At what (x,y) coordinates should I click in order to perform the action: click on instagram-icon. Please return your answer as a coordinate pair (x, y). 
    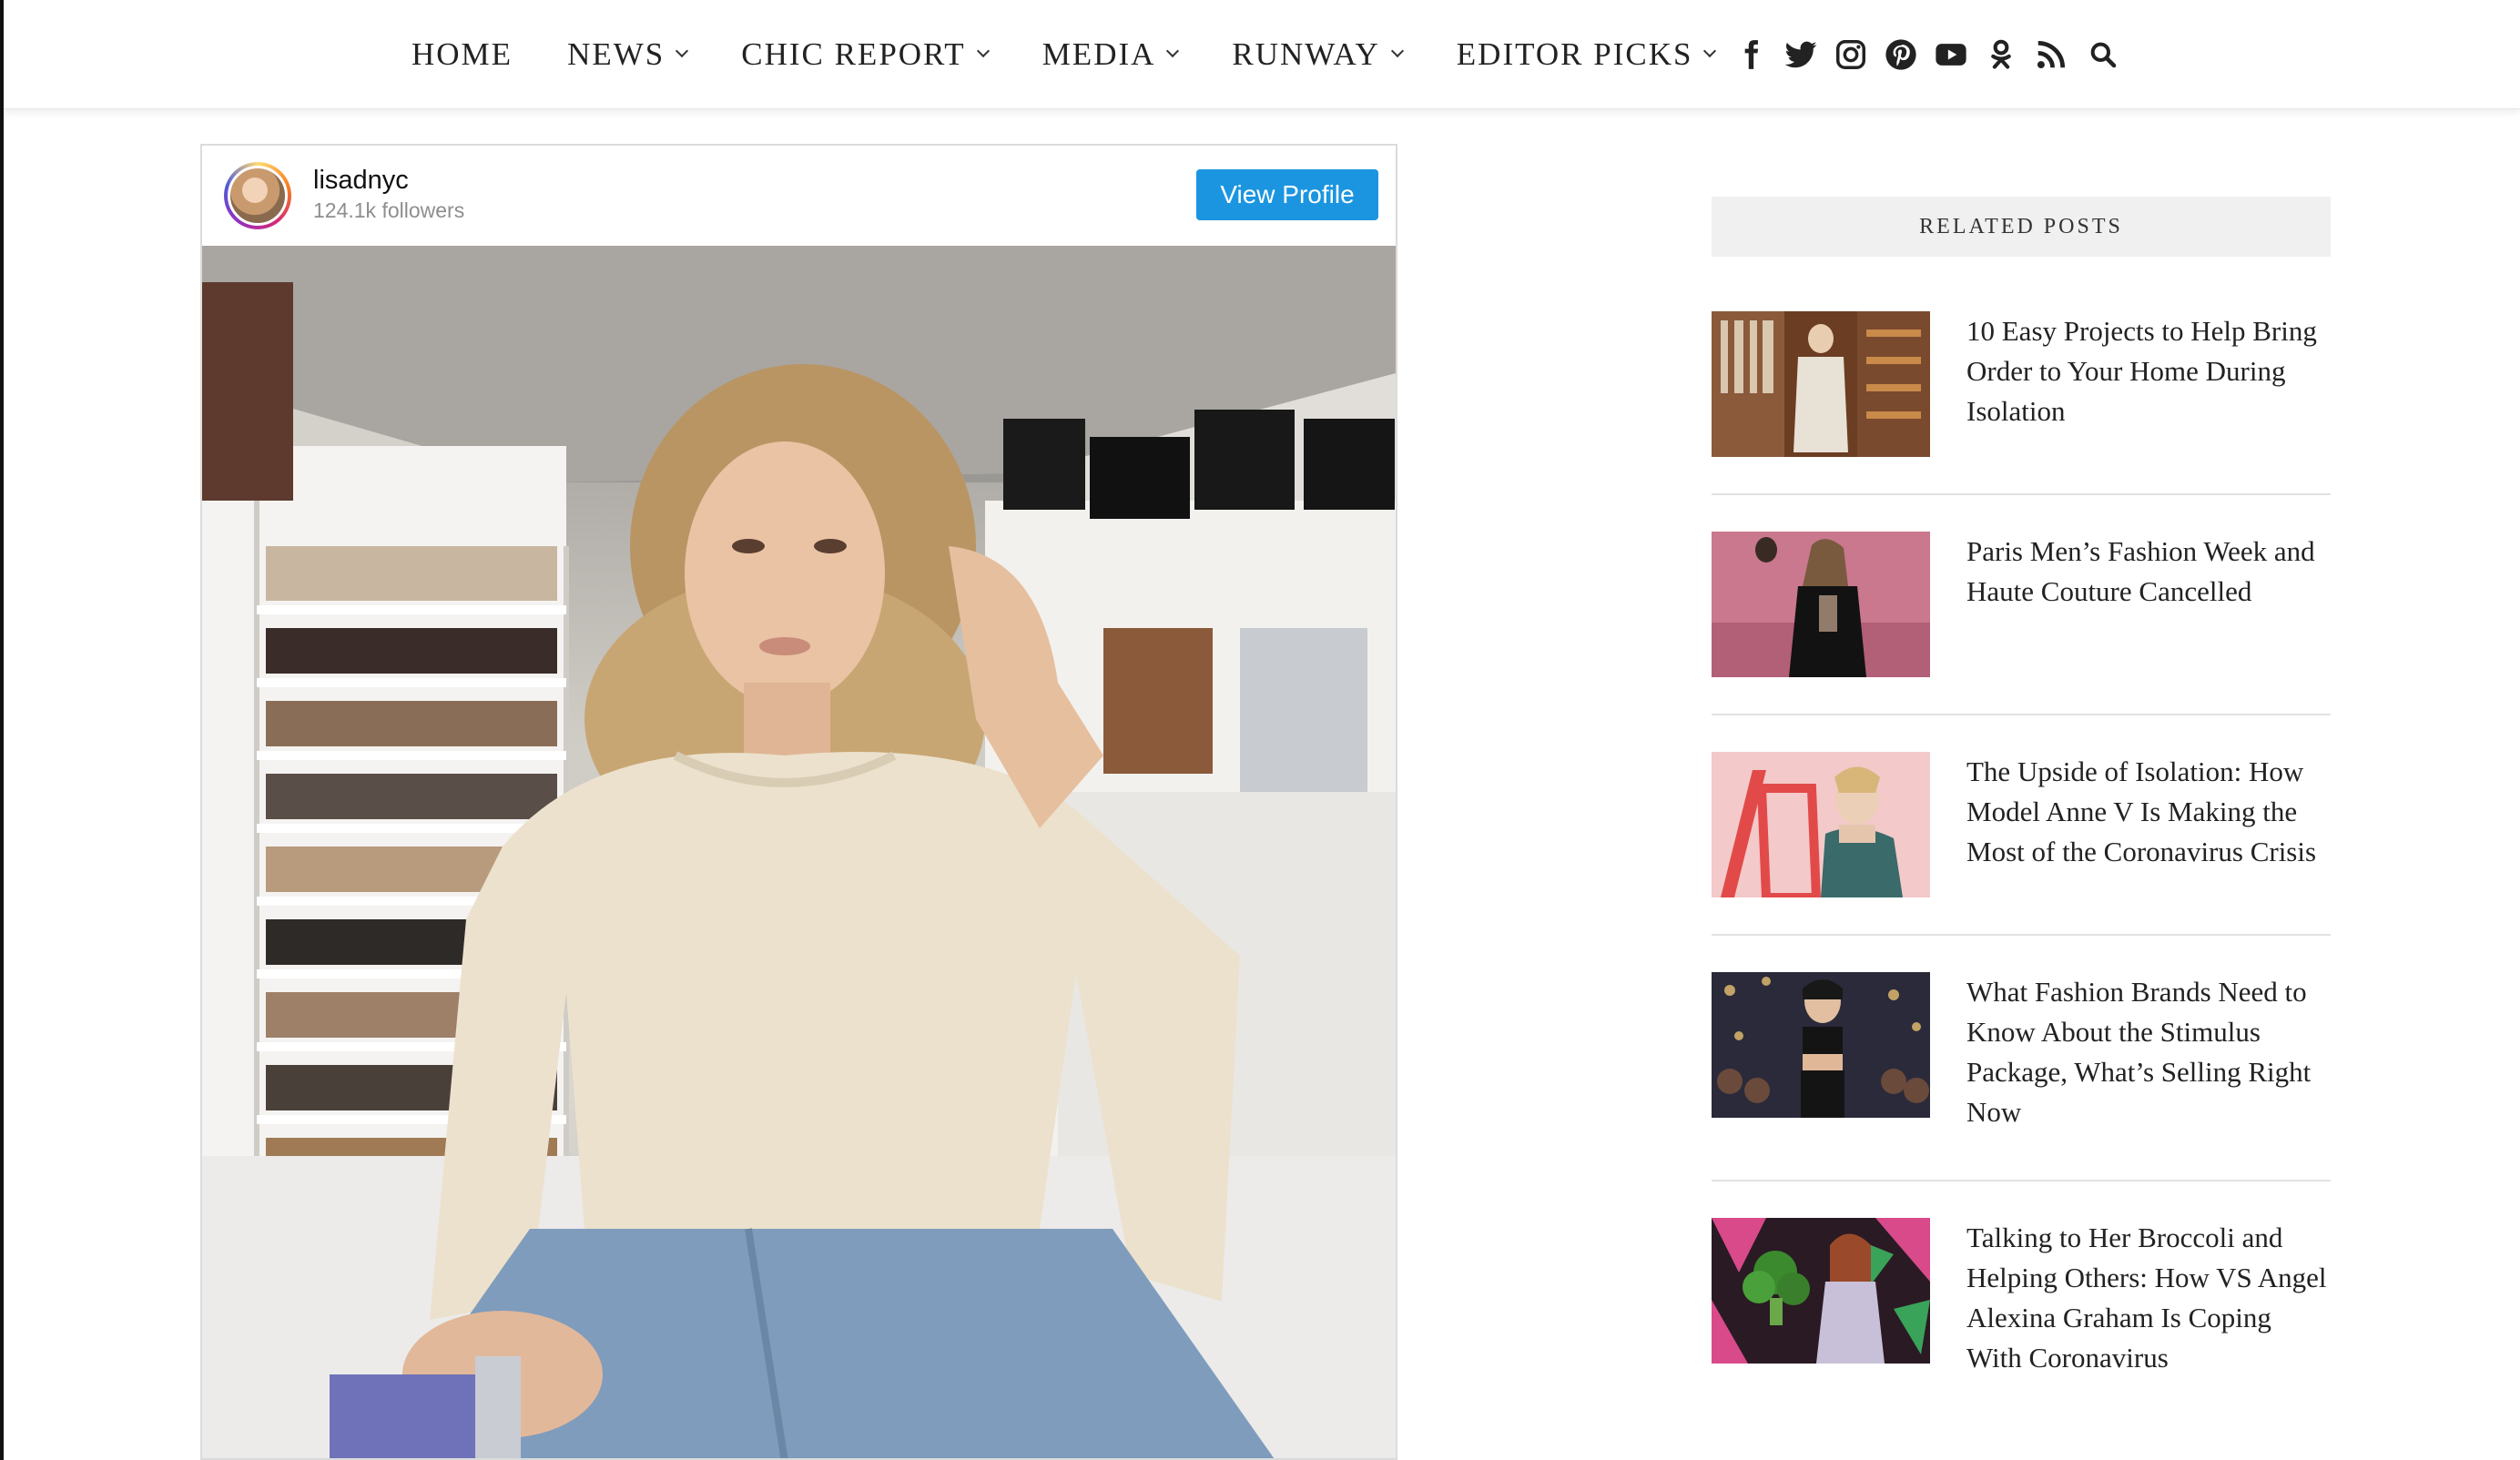
    Looking at the image, I should click on (1851, 55).